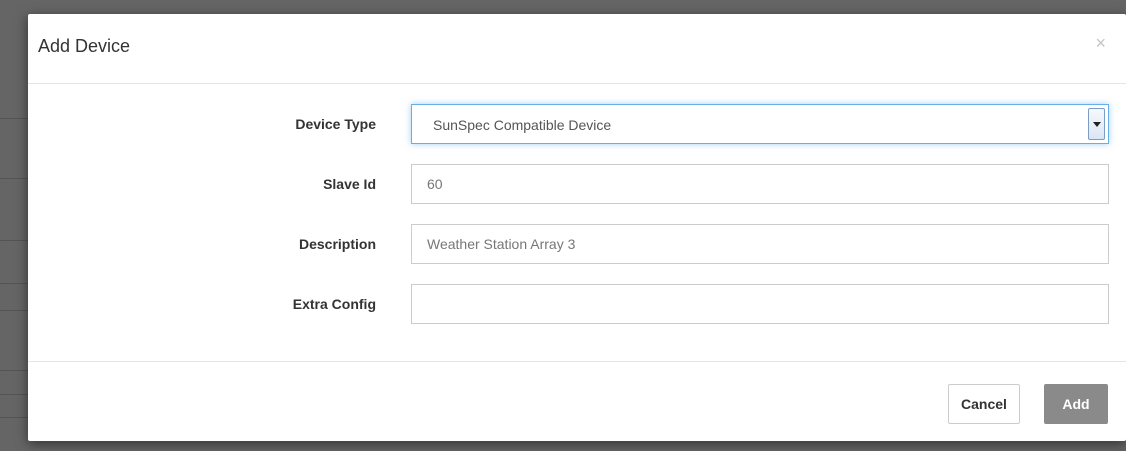  Describe the element at coordinates (522, 125) in the screenshot. I see `device-type-selected-value: SunSpec Compatible Device` at that location.